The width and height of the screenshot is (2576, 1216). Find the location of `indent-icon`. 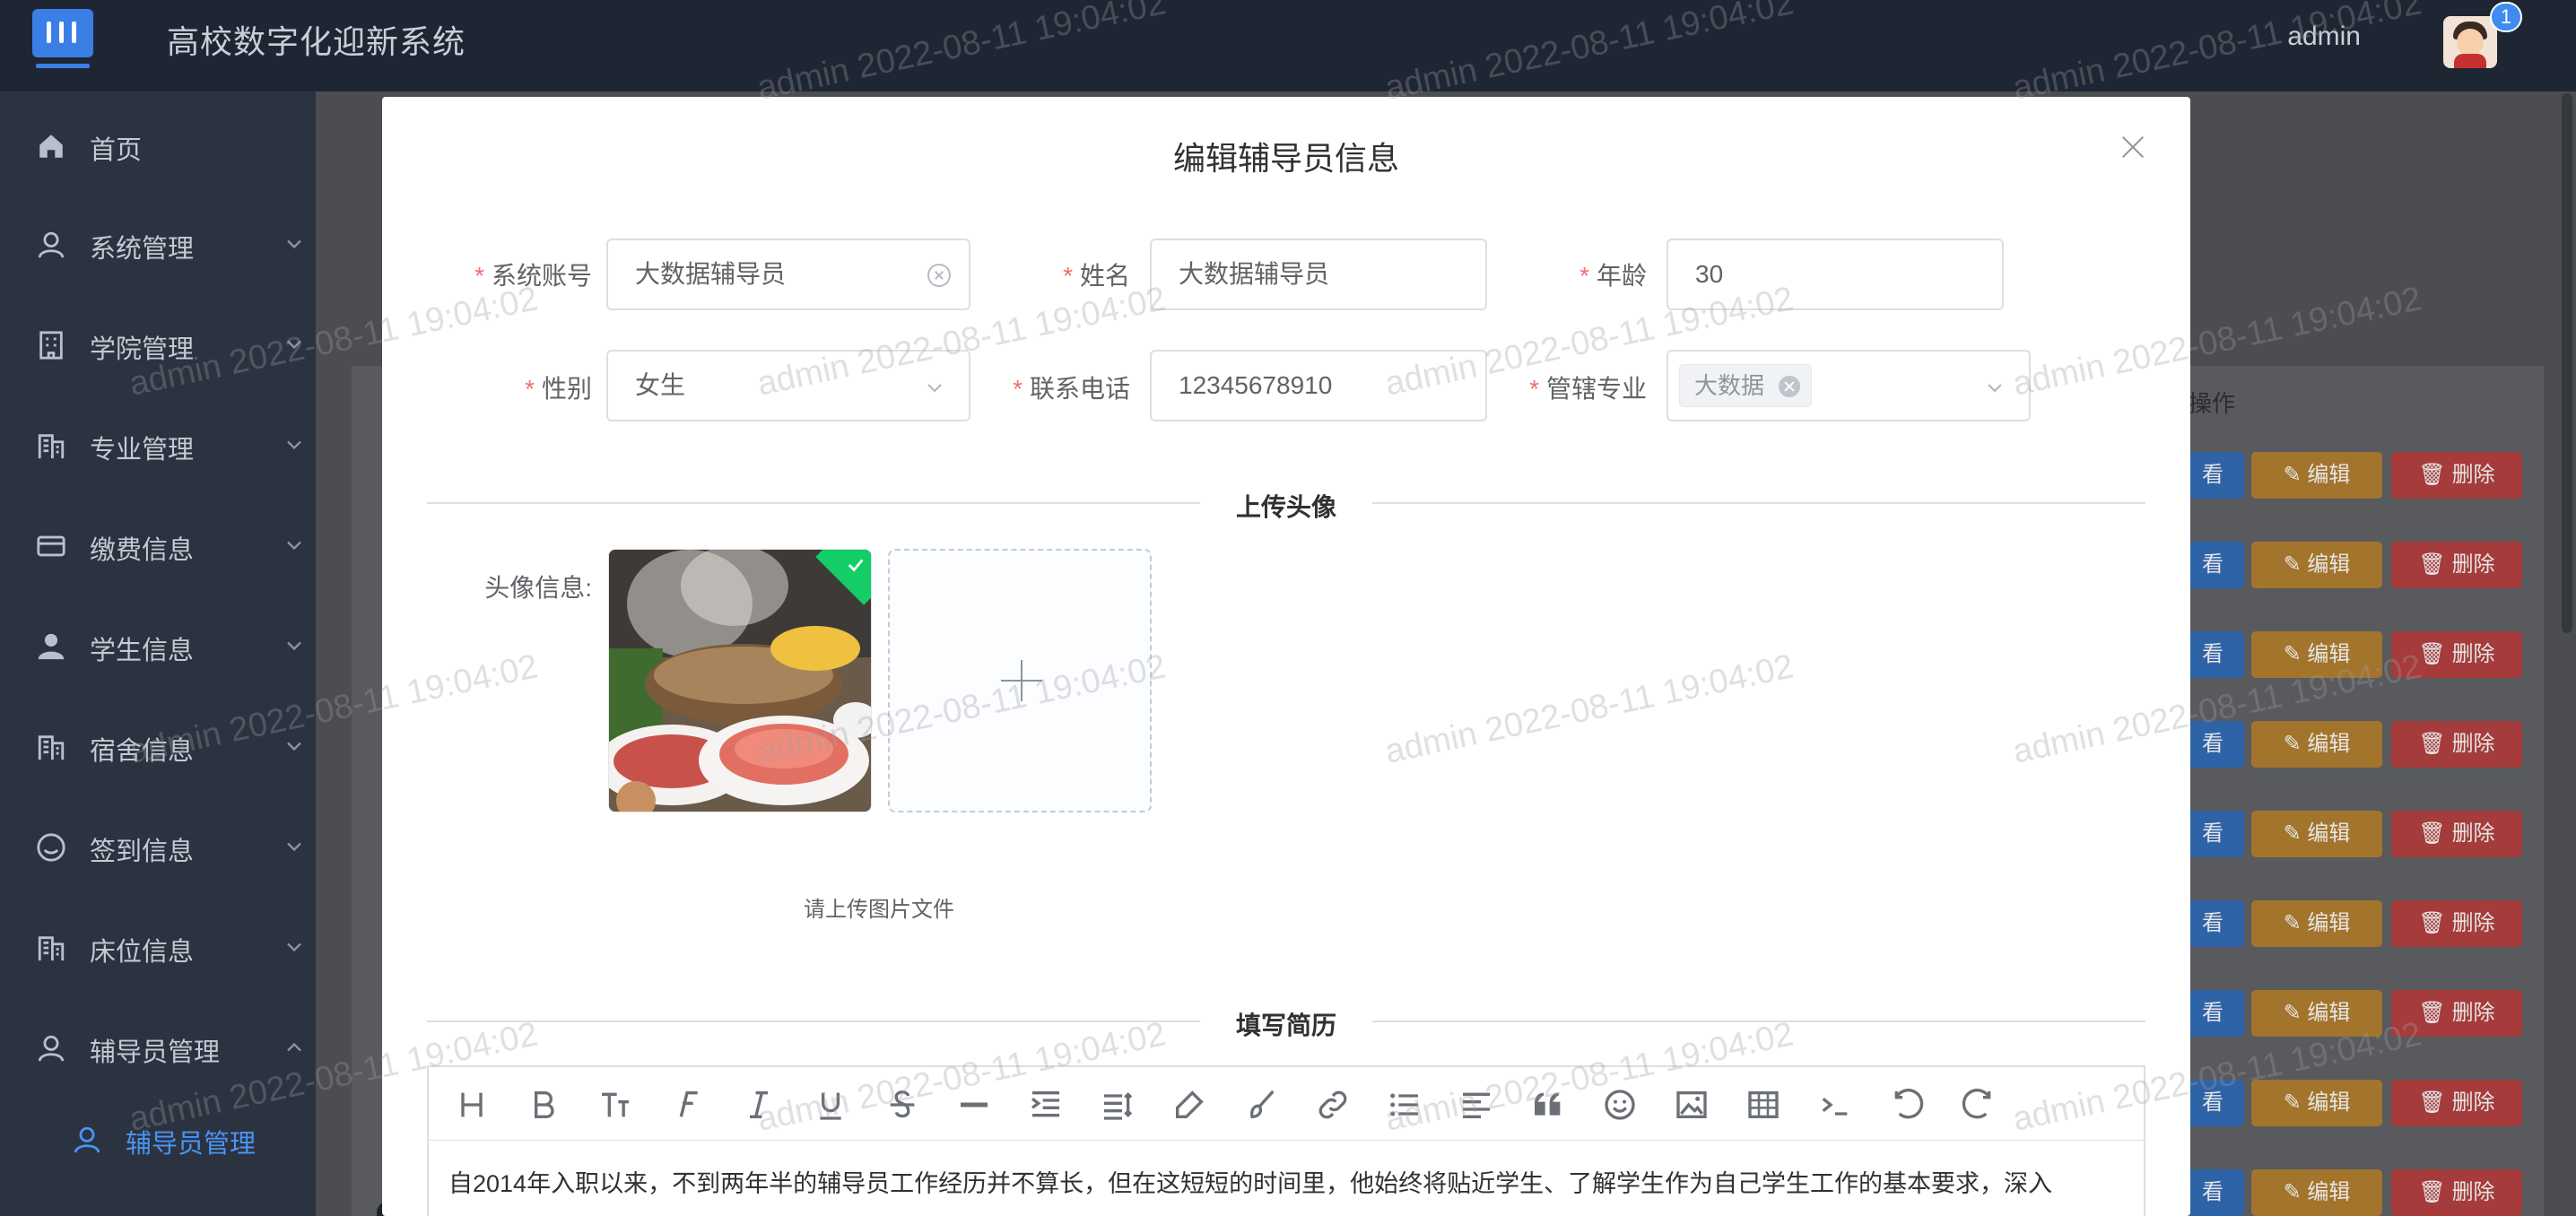

indent-icon is located at coordinates (1046, 1105).